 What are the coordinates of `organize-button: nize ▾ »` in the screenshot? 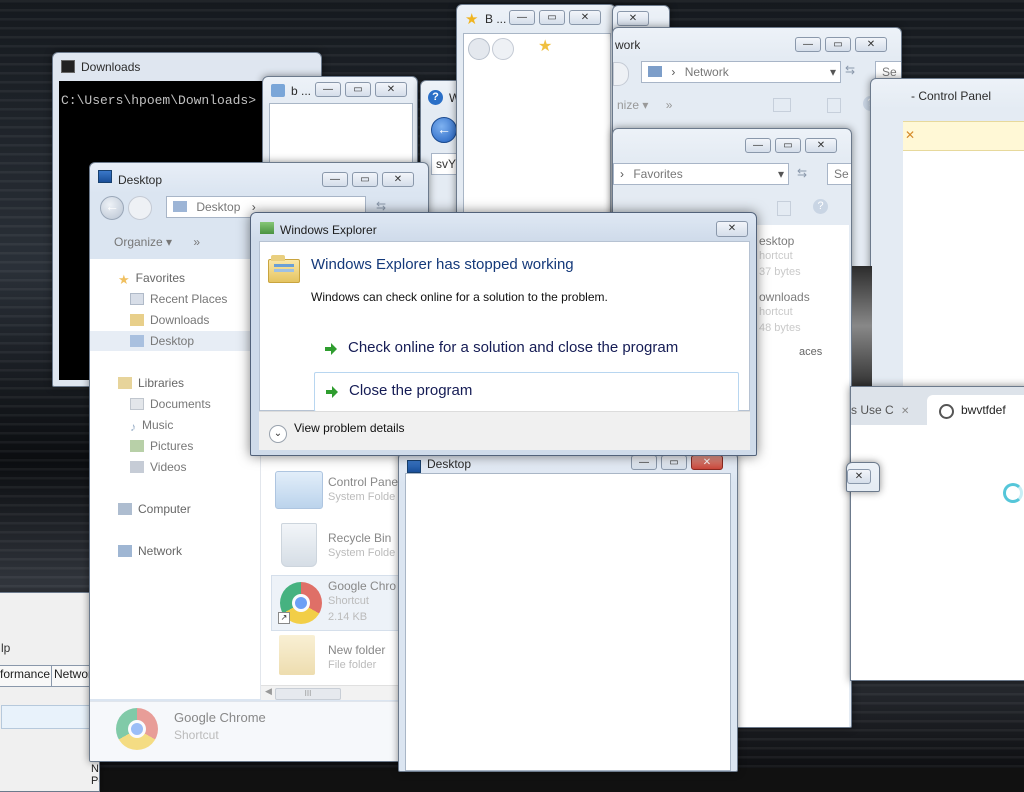 It's located at (644, 105).